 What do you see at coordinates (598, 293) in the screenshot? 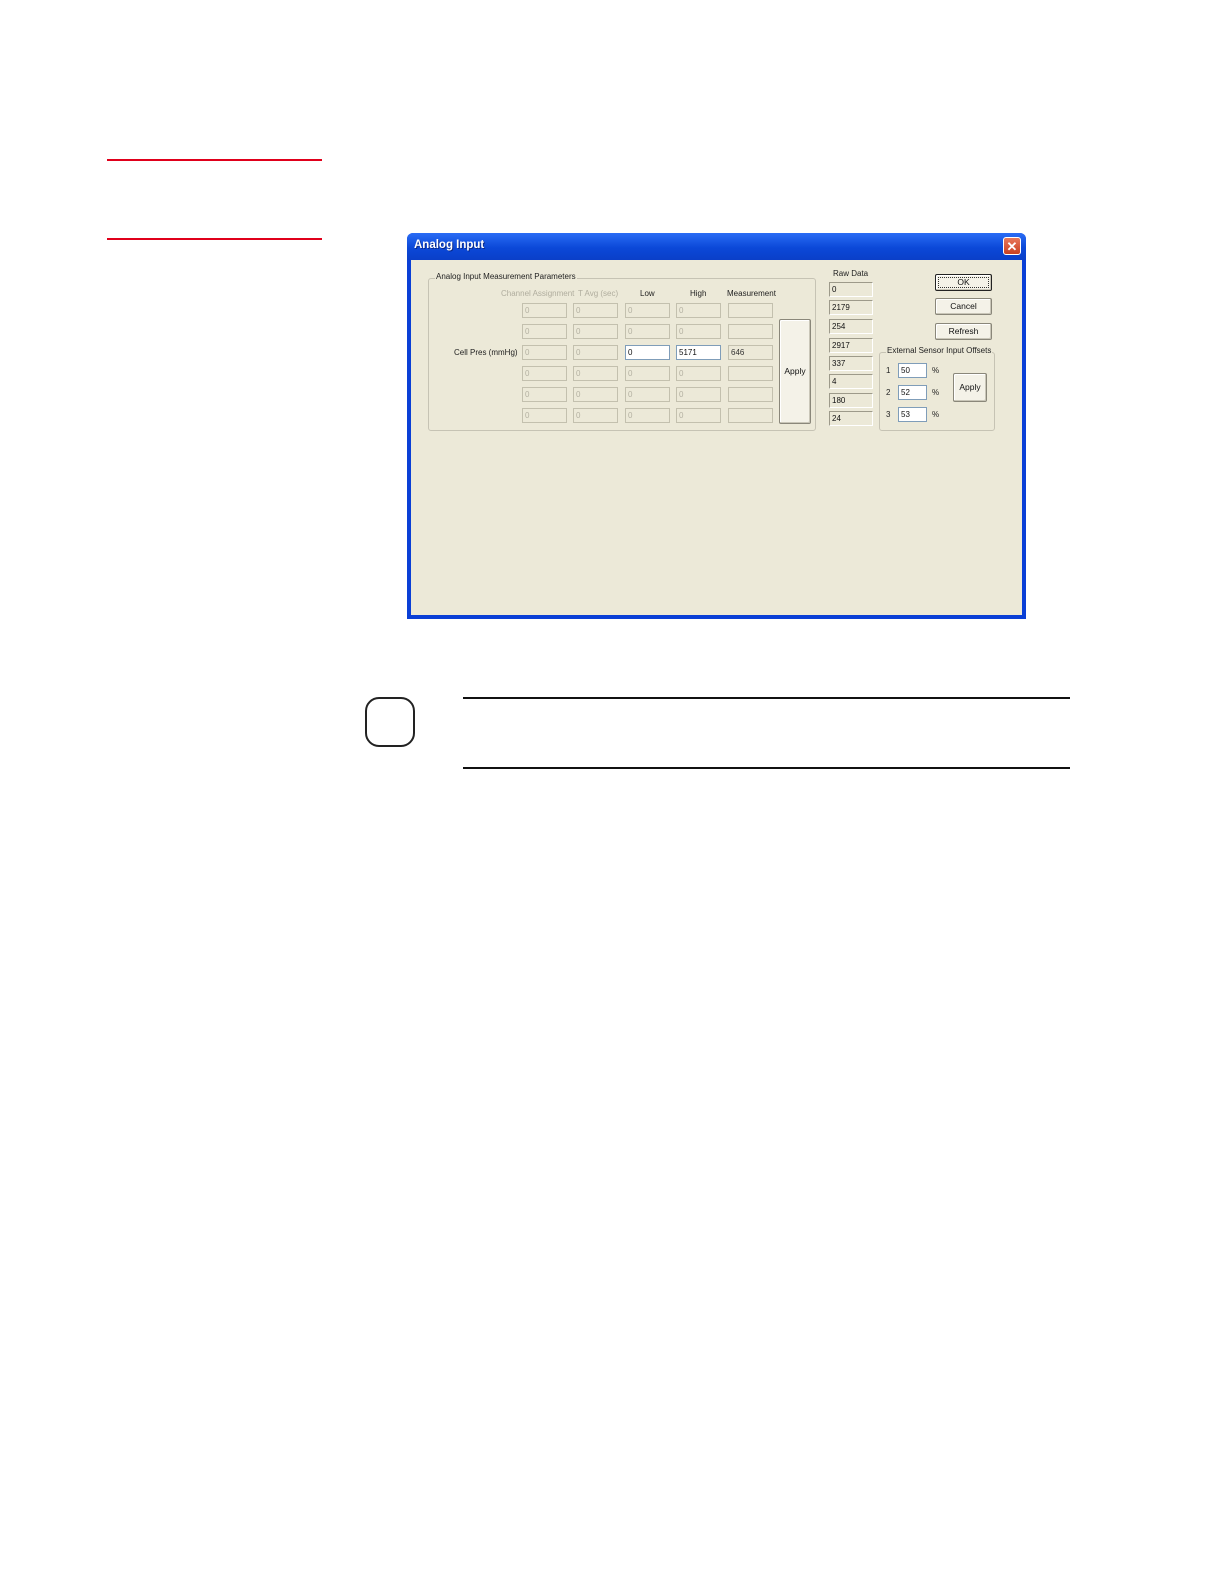
I see `col-header-tavg: T Avg (sec)` at bounding box center [598, 293].